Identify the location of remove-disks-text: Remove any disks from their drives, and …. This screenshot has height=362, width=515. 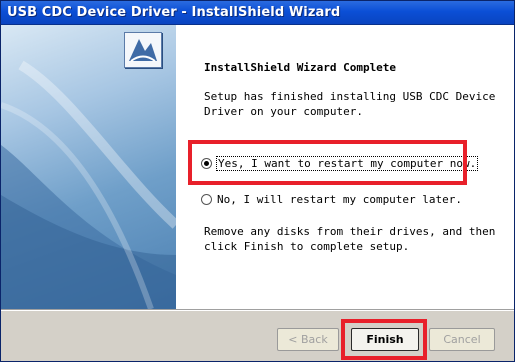
(350, 239).